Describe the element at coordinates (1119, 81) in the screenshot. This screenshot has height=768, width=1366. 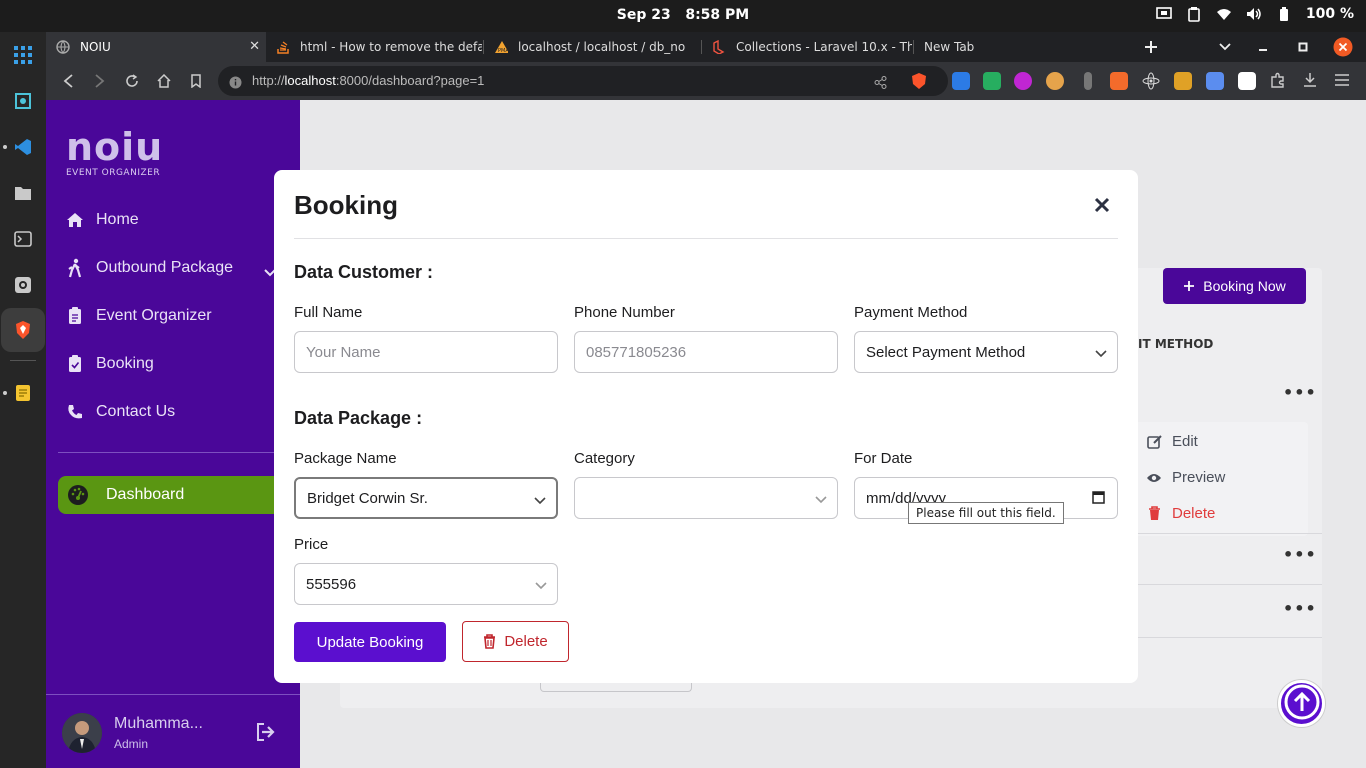
I see `extension-bookmark-icon` at that location.